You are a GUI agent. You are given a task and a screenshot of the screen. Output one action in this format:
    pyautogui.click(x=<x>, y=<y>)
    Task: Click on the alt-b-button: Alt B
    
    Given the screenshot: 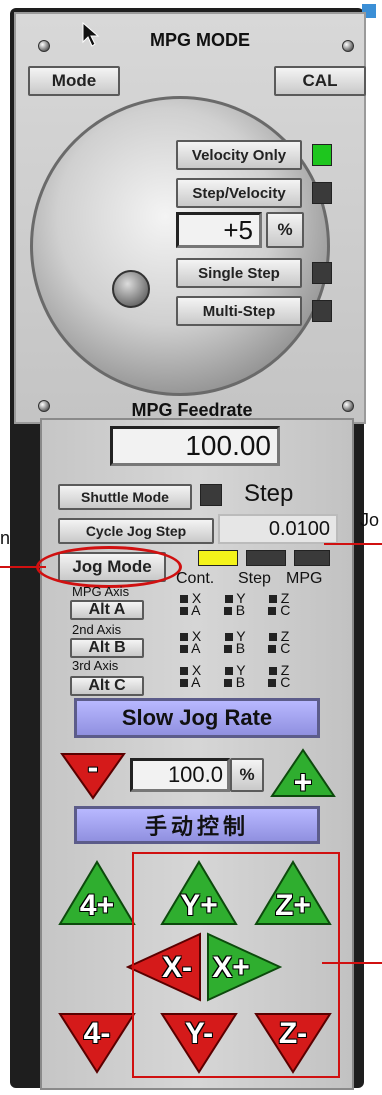 What is the action you would take?
    pyautogui.click(x=107, y=648)
    